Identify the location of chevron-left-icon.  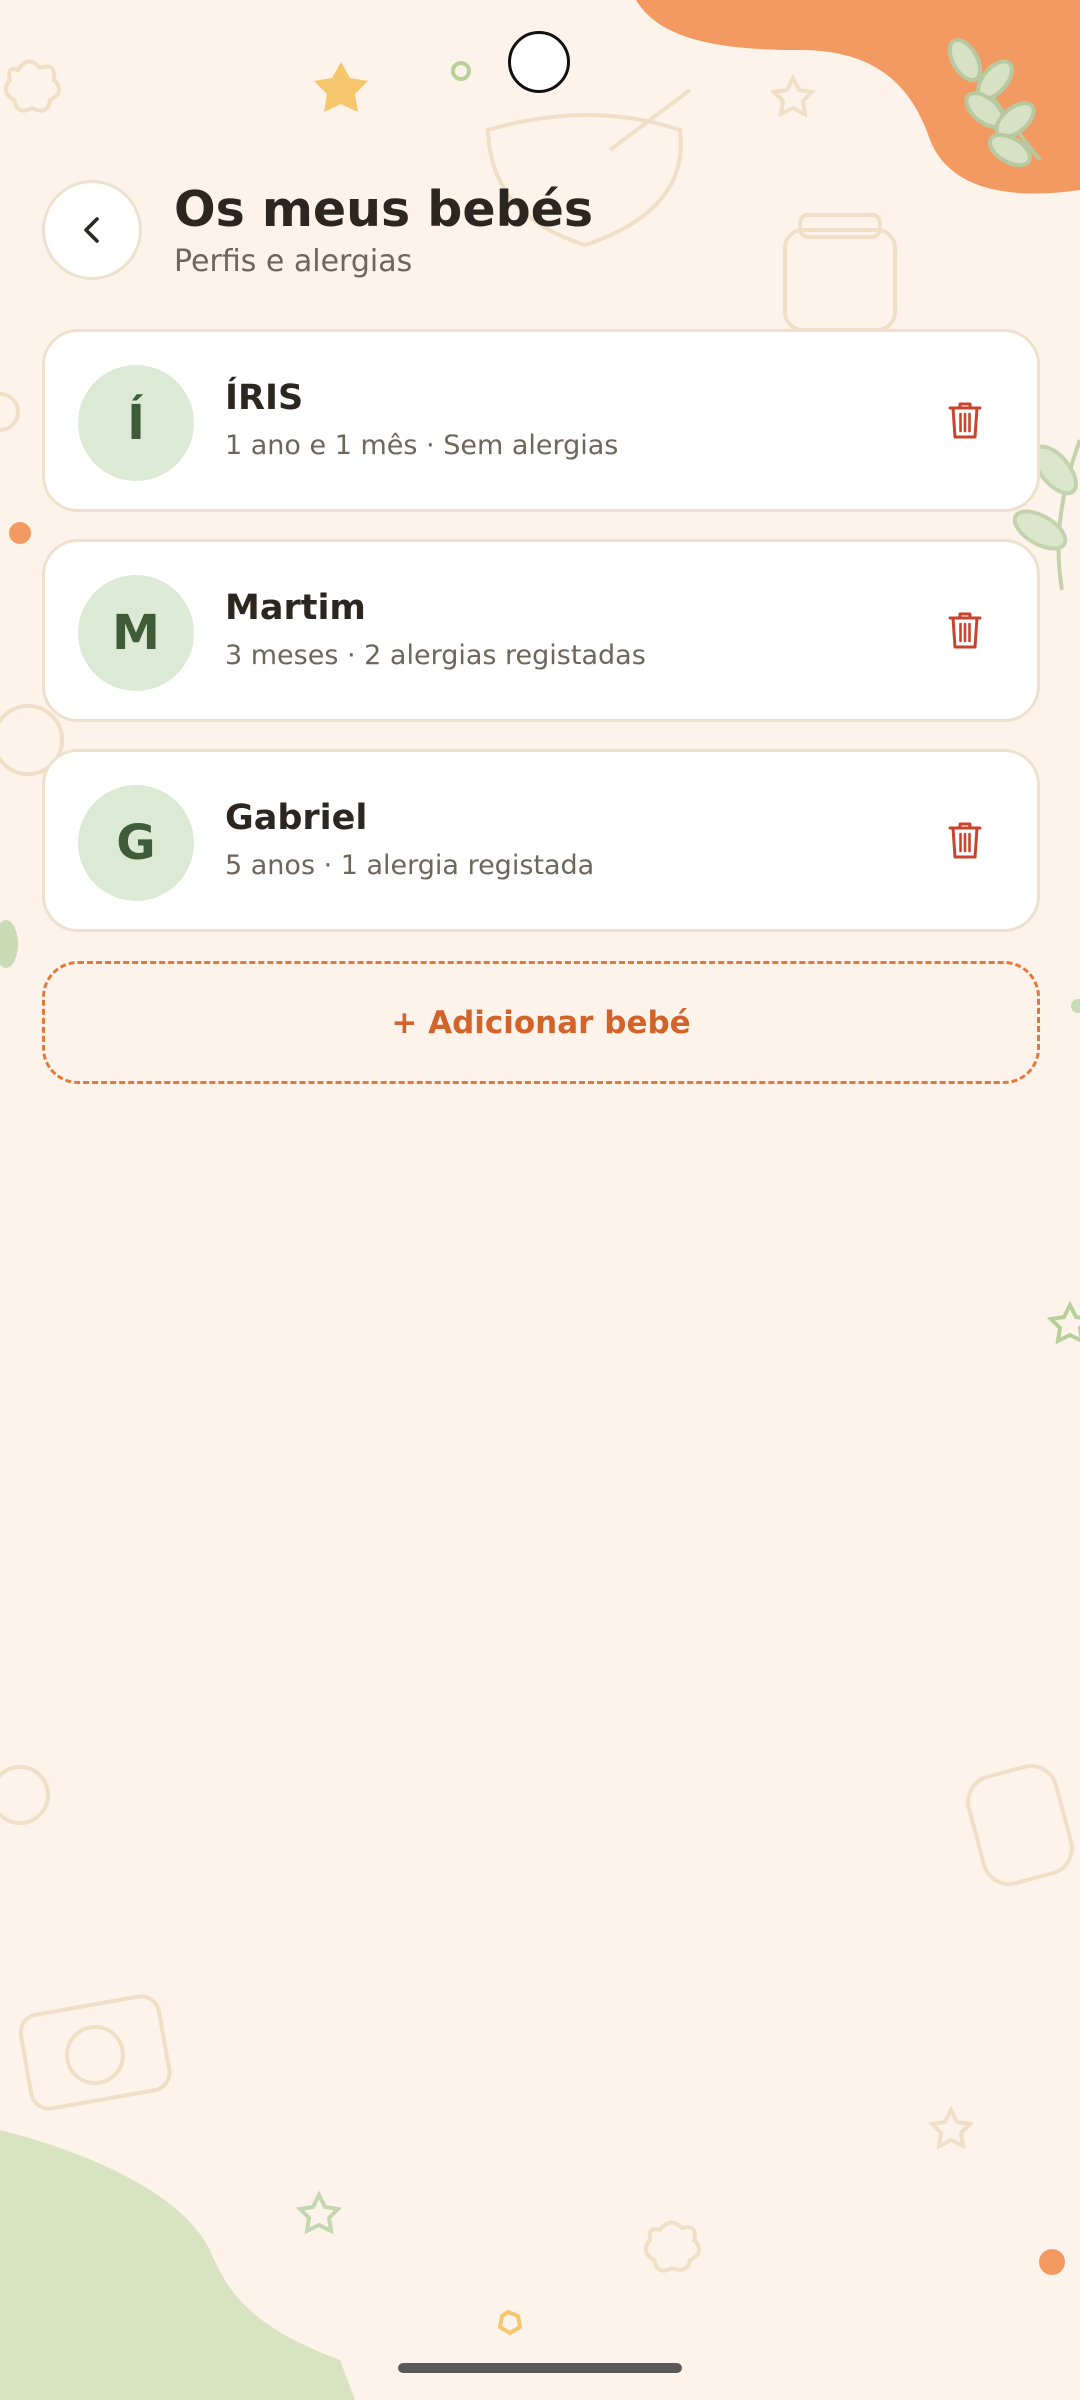
(91, 230).